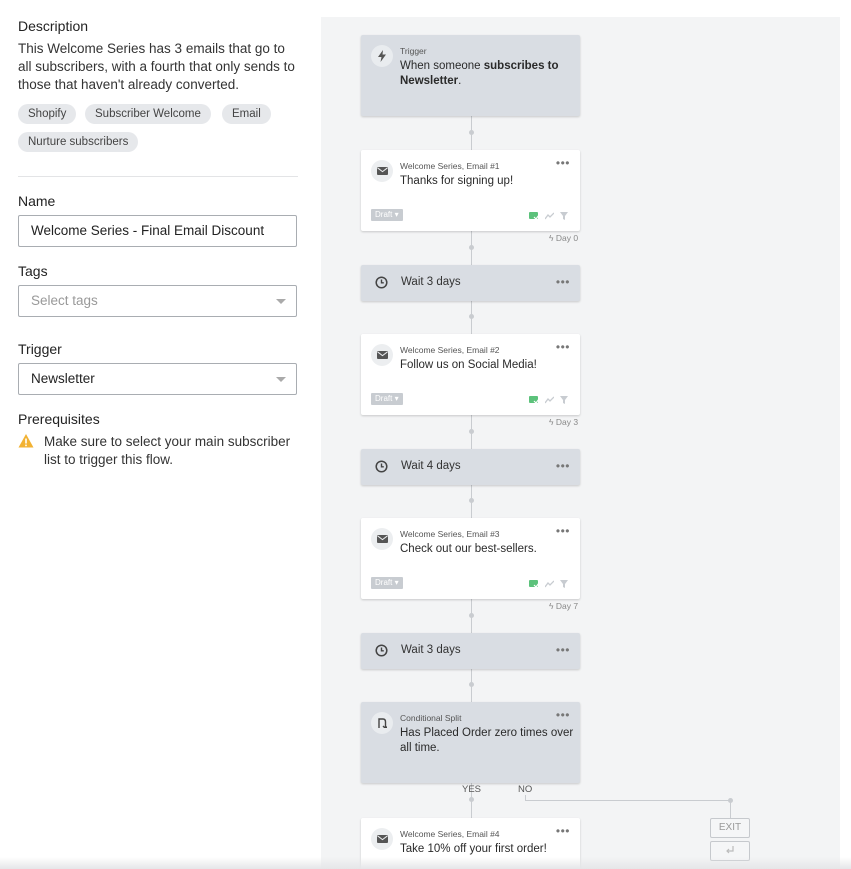 The height and width of the screenshot is (869, 851). I want to click on email-small-label: Welcome Series, Email #3, so click(450, 534).